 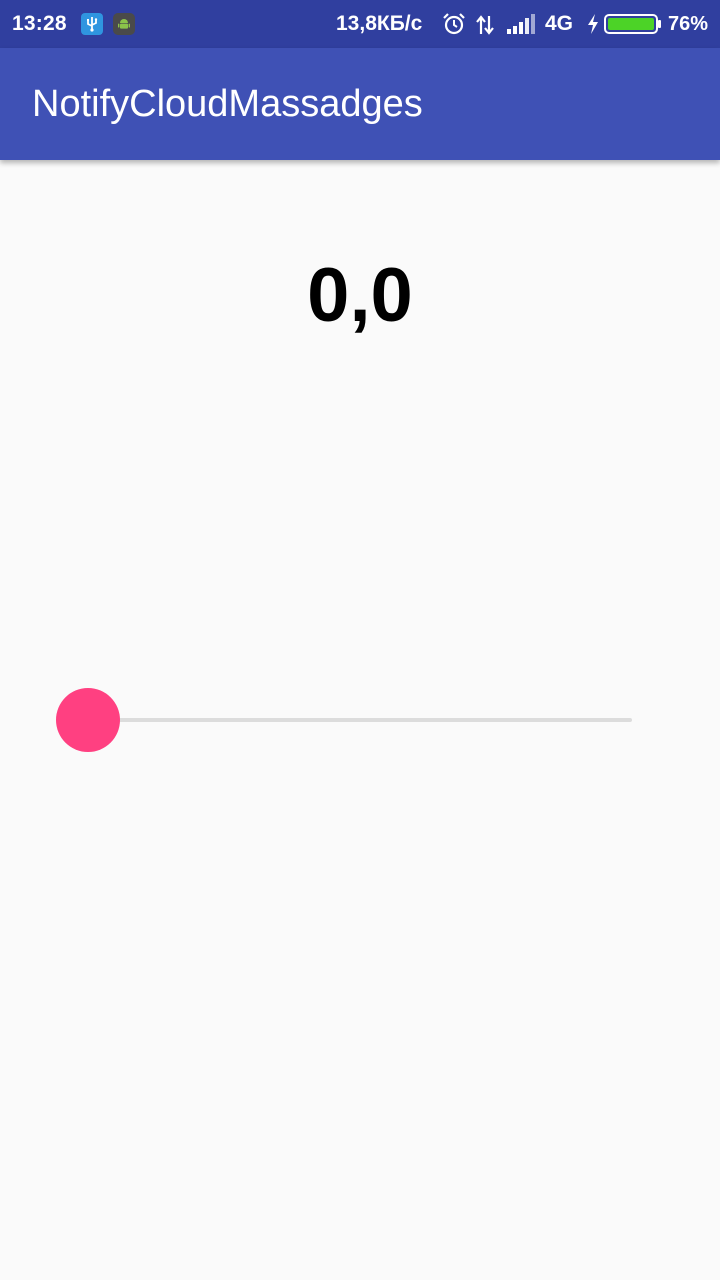 I want to click on network-speed: 13,8КБ/с, so click(x=379, y=23).